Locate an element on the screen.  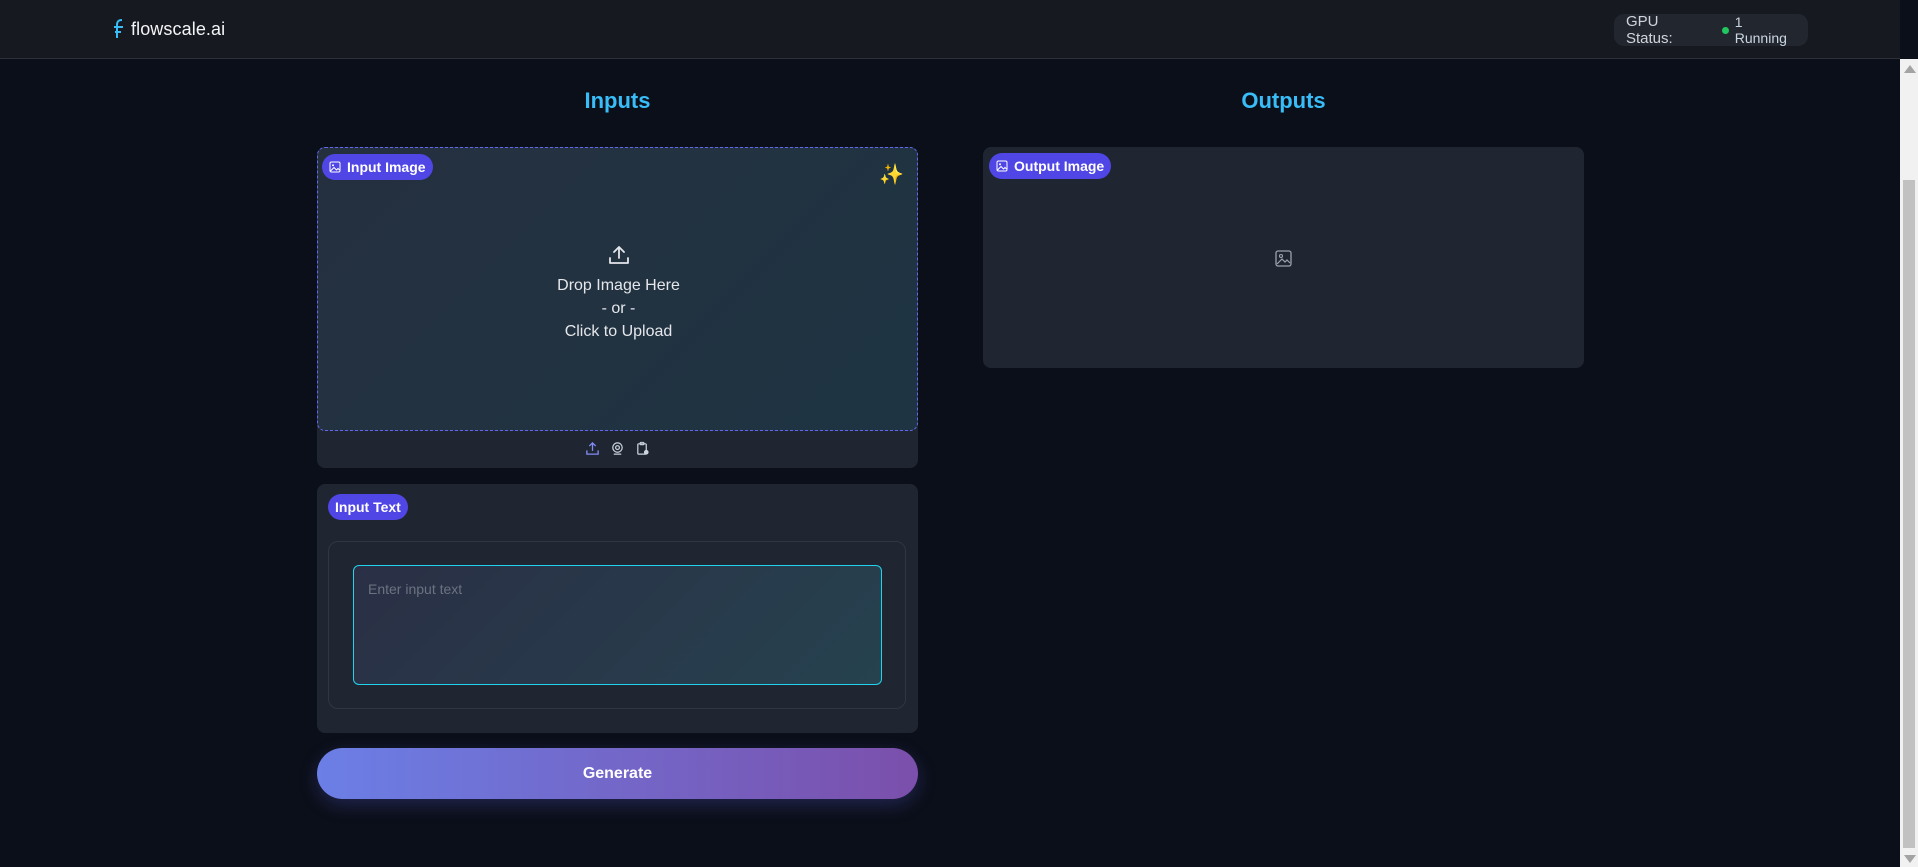
input-image-badge: Input Image is located at coordinates (377, 167).